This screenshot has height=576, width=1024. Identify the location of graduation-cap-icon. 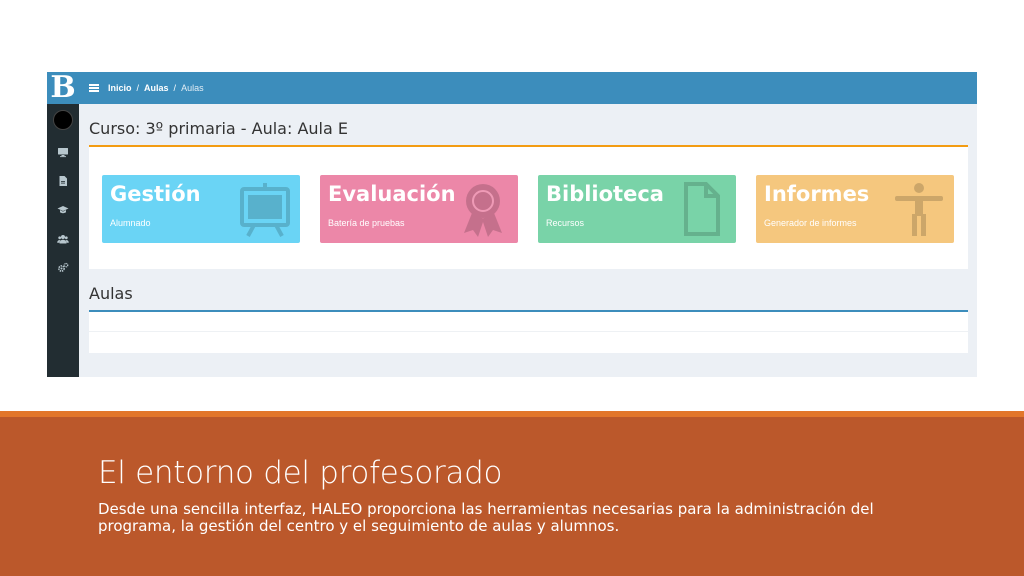
(63, 210).